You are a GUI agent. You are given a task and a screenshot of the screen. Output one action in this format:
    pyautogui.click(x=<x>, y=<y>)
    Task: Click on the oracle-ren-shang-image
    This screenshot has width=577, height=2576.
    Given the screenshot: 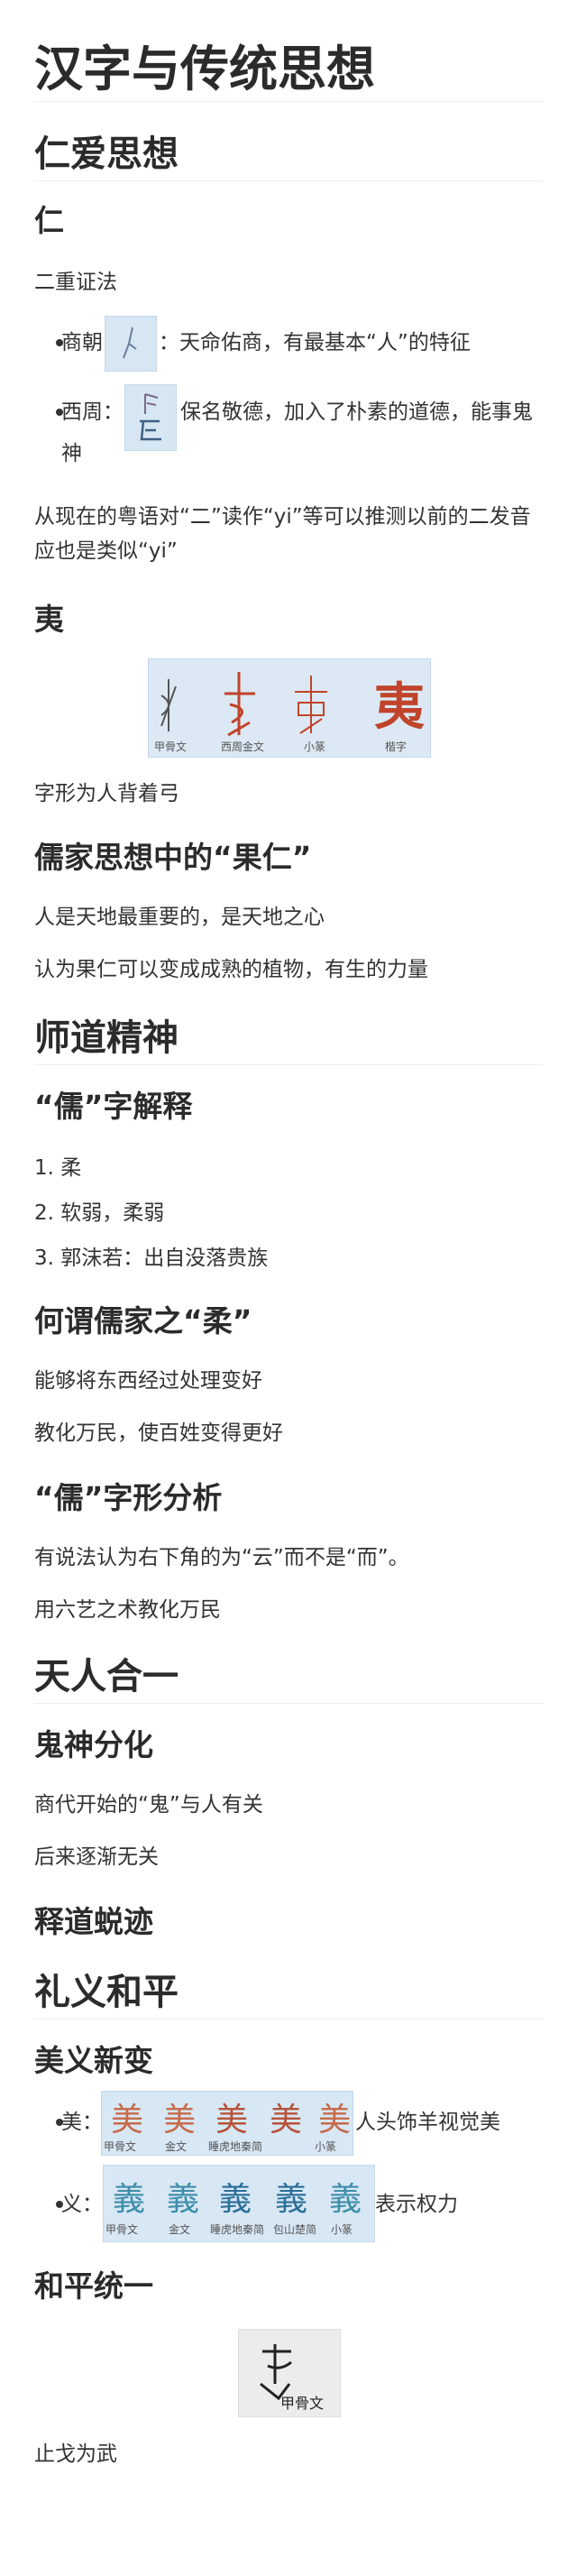 What is the action you would take?
    pyautogui.click(x=131, y=344)
    